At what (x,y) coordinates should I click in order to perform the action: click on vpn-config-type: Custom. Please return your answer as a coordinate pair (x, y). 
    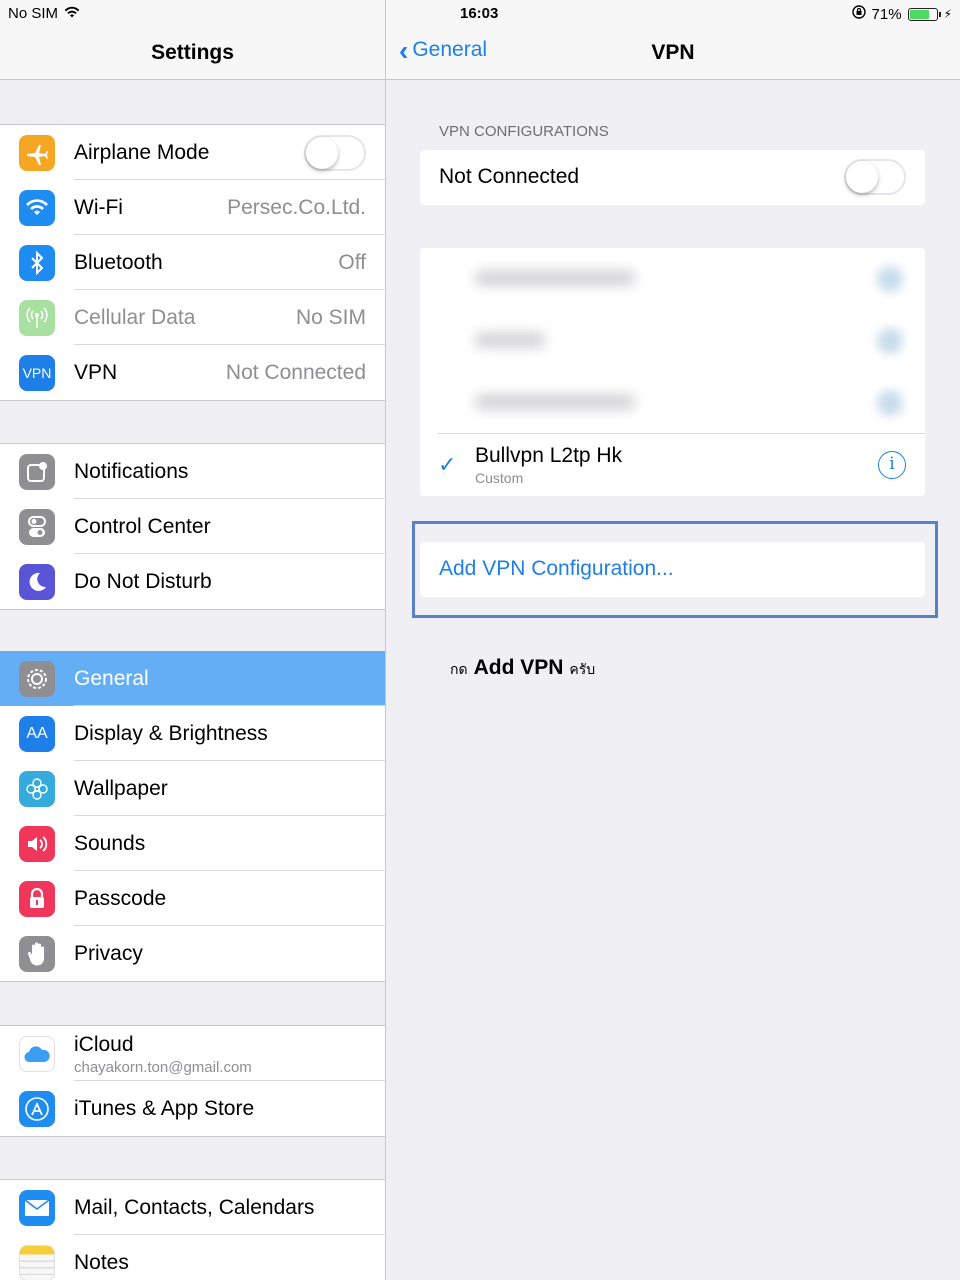
    Looking at the image, I should click on (499, 478).